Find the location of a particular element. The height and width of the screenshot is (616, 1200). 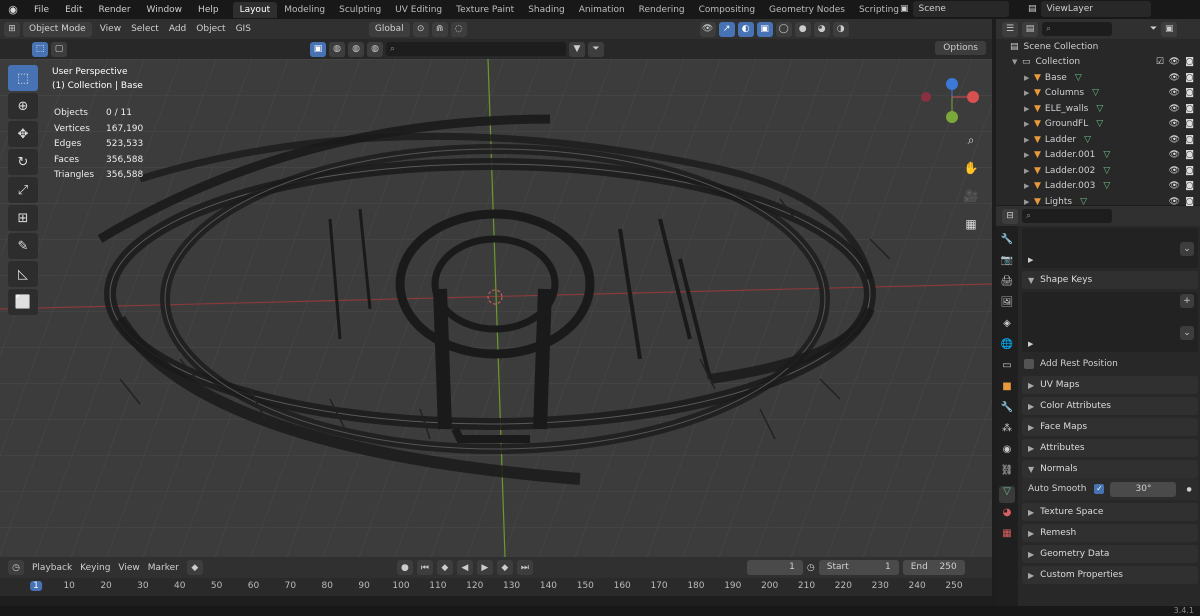

tab-sculpting: Sculpting is located at coordinates (360, 10).